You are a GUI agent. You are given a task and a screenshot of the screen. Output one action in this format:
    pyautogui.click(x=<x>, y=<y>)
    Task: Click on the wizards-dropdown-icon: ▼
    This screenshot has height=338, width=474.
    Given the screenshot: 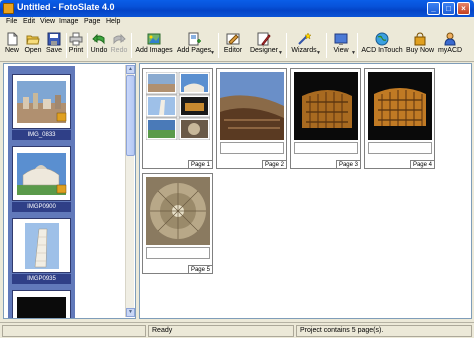 What is the action you would take?
    pyautogui.click(x=318, y=53)
    